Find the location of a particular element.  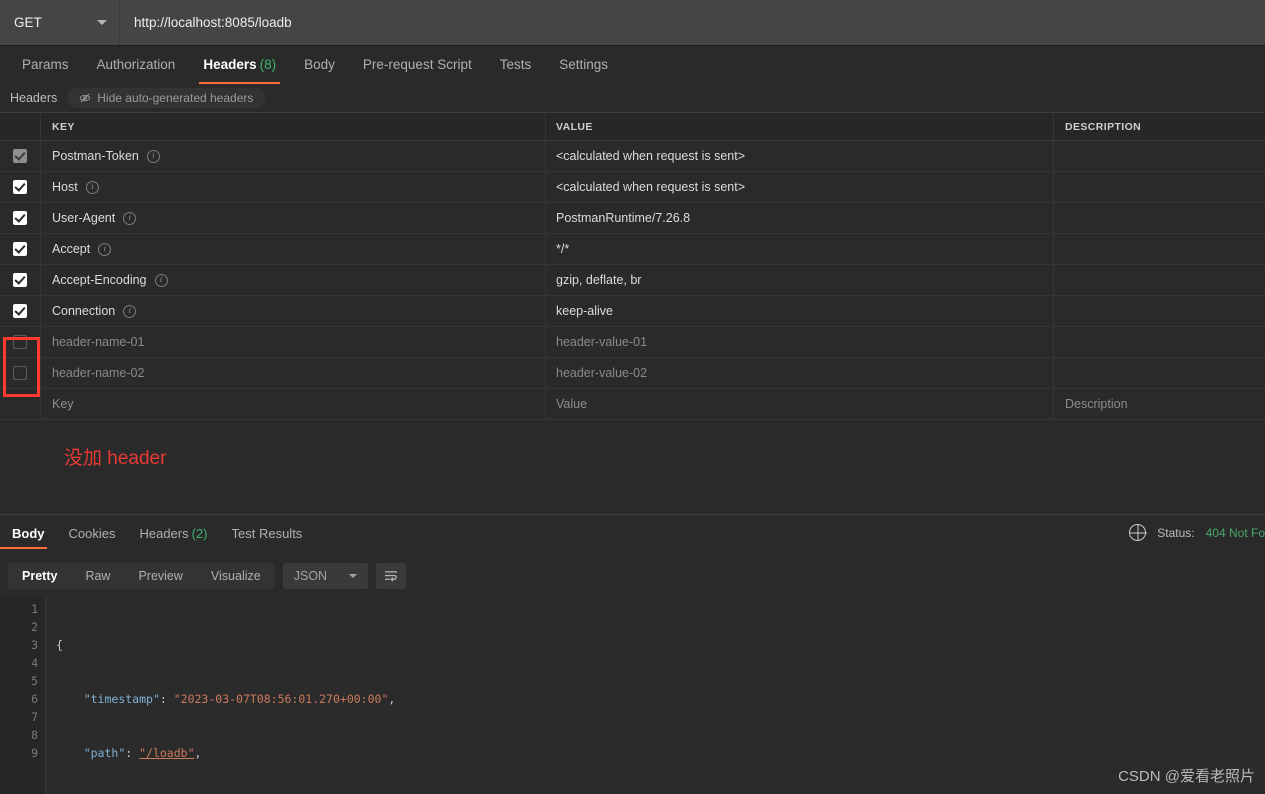

code-gutter: 1 2 3 4 5 6 7 8 9 is located at coordinates (23, 695).